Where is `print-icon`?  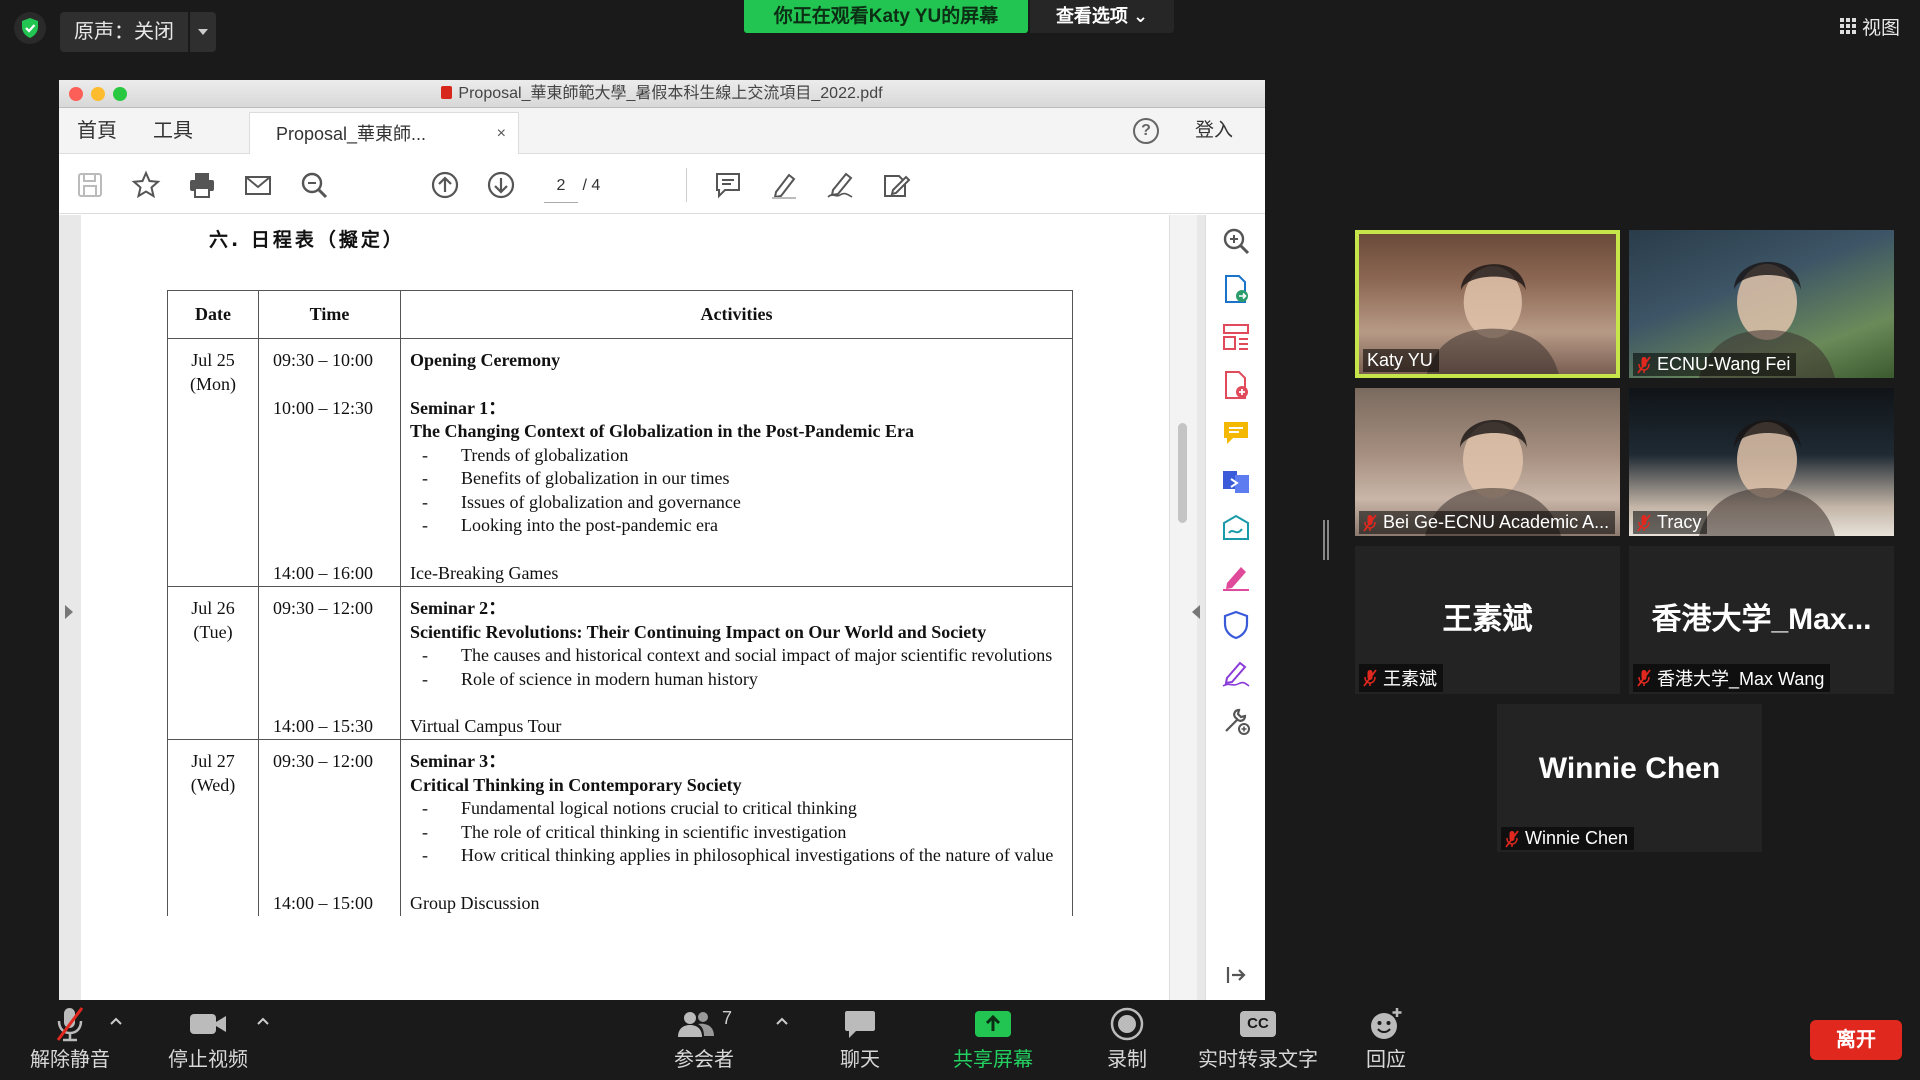 print-icon is located at coordinates (202, 185).